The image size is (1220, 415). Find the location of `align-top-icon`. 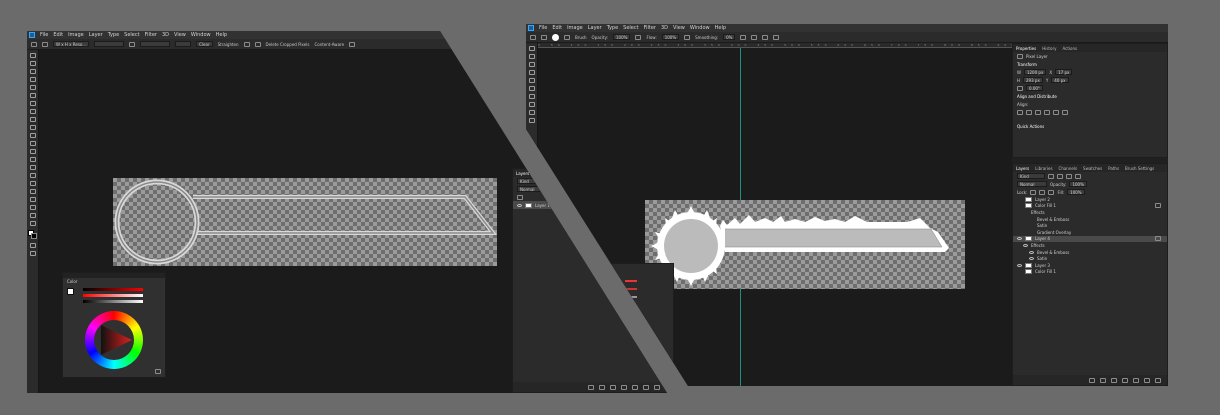

align-top-icon is located at coordinates (1047, 112).